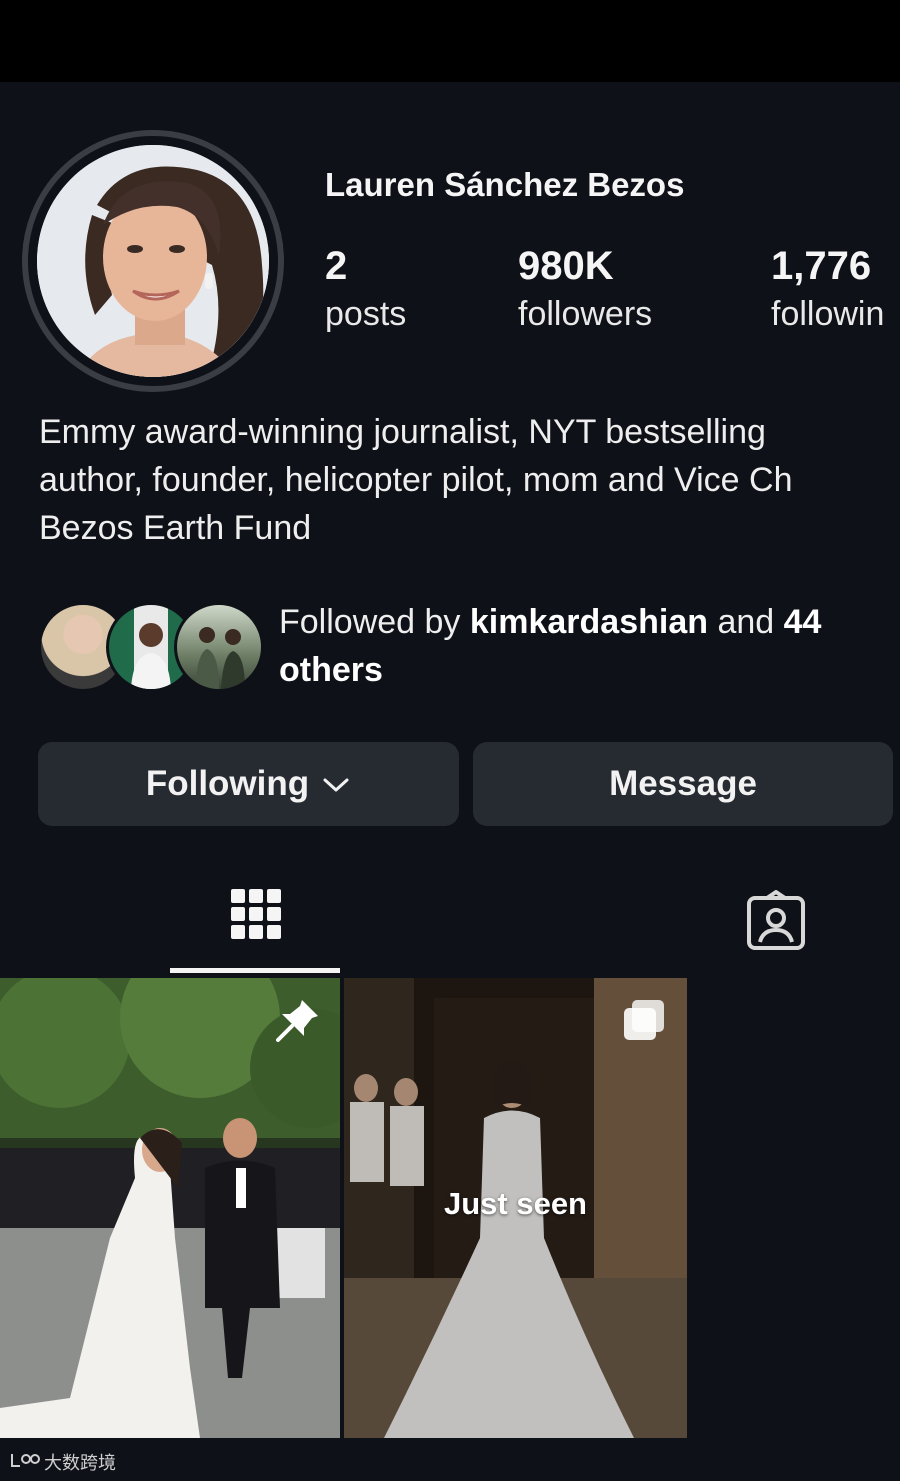  Describe the element at coordinates (585, 290) in the screenshot. I see `stat-followers: 980K followers` at that location.